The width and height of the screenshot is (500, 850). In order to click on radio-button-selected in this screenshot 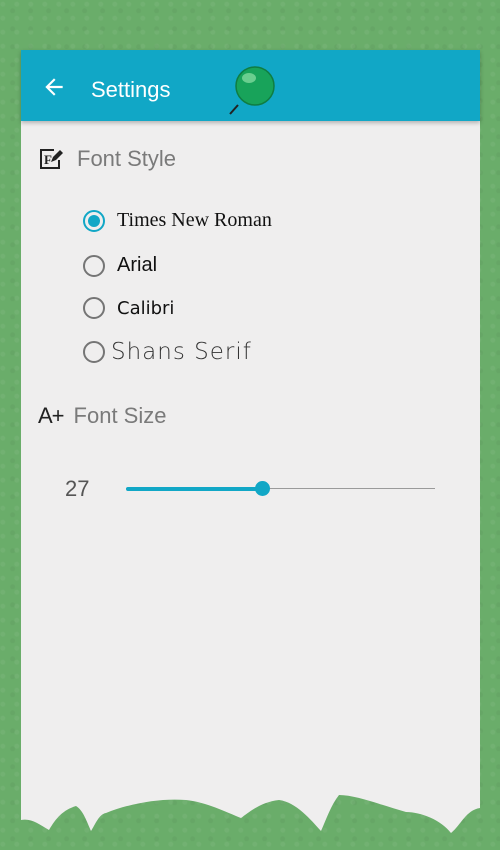, I will do `click(94, 220)`.